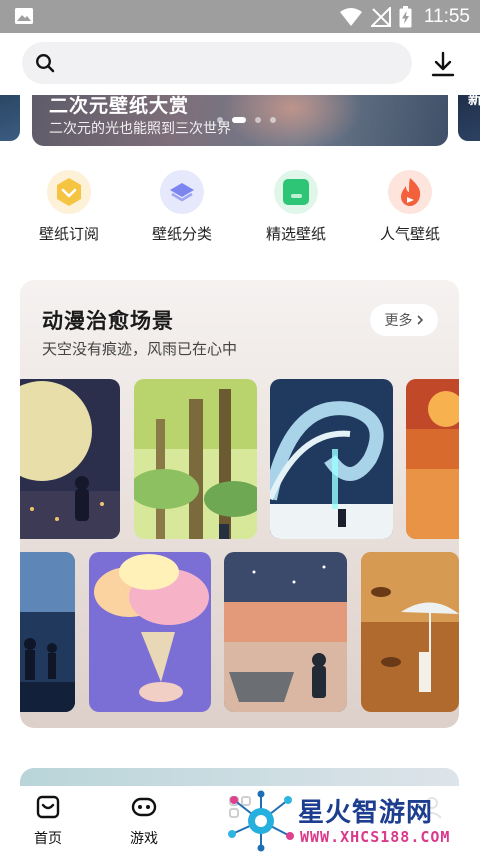 The height and width of the screenshot is (853, 480). What do you see at coordinates (150, 632) in the screenshot?
I see `cloud-icecream-wallpaper` at bounding box center [150, 632].